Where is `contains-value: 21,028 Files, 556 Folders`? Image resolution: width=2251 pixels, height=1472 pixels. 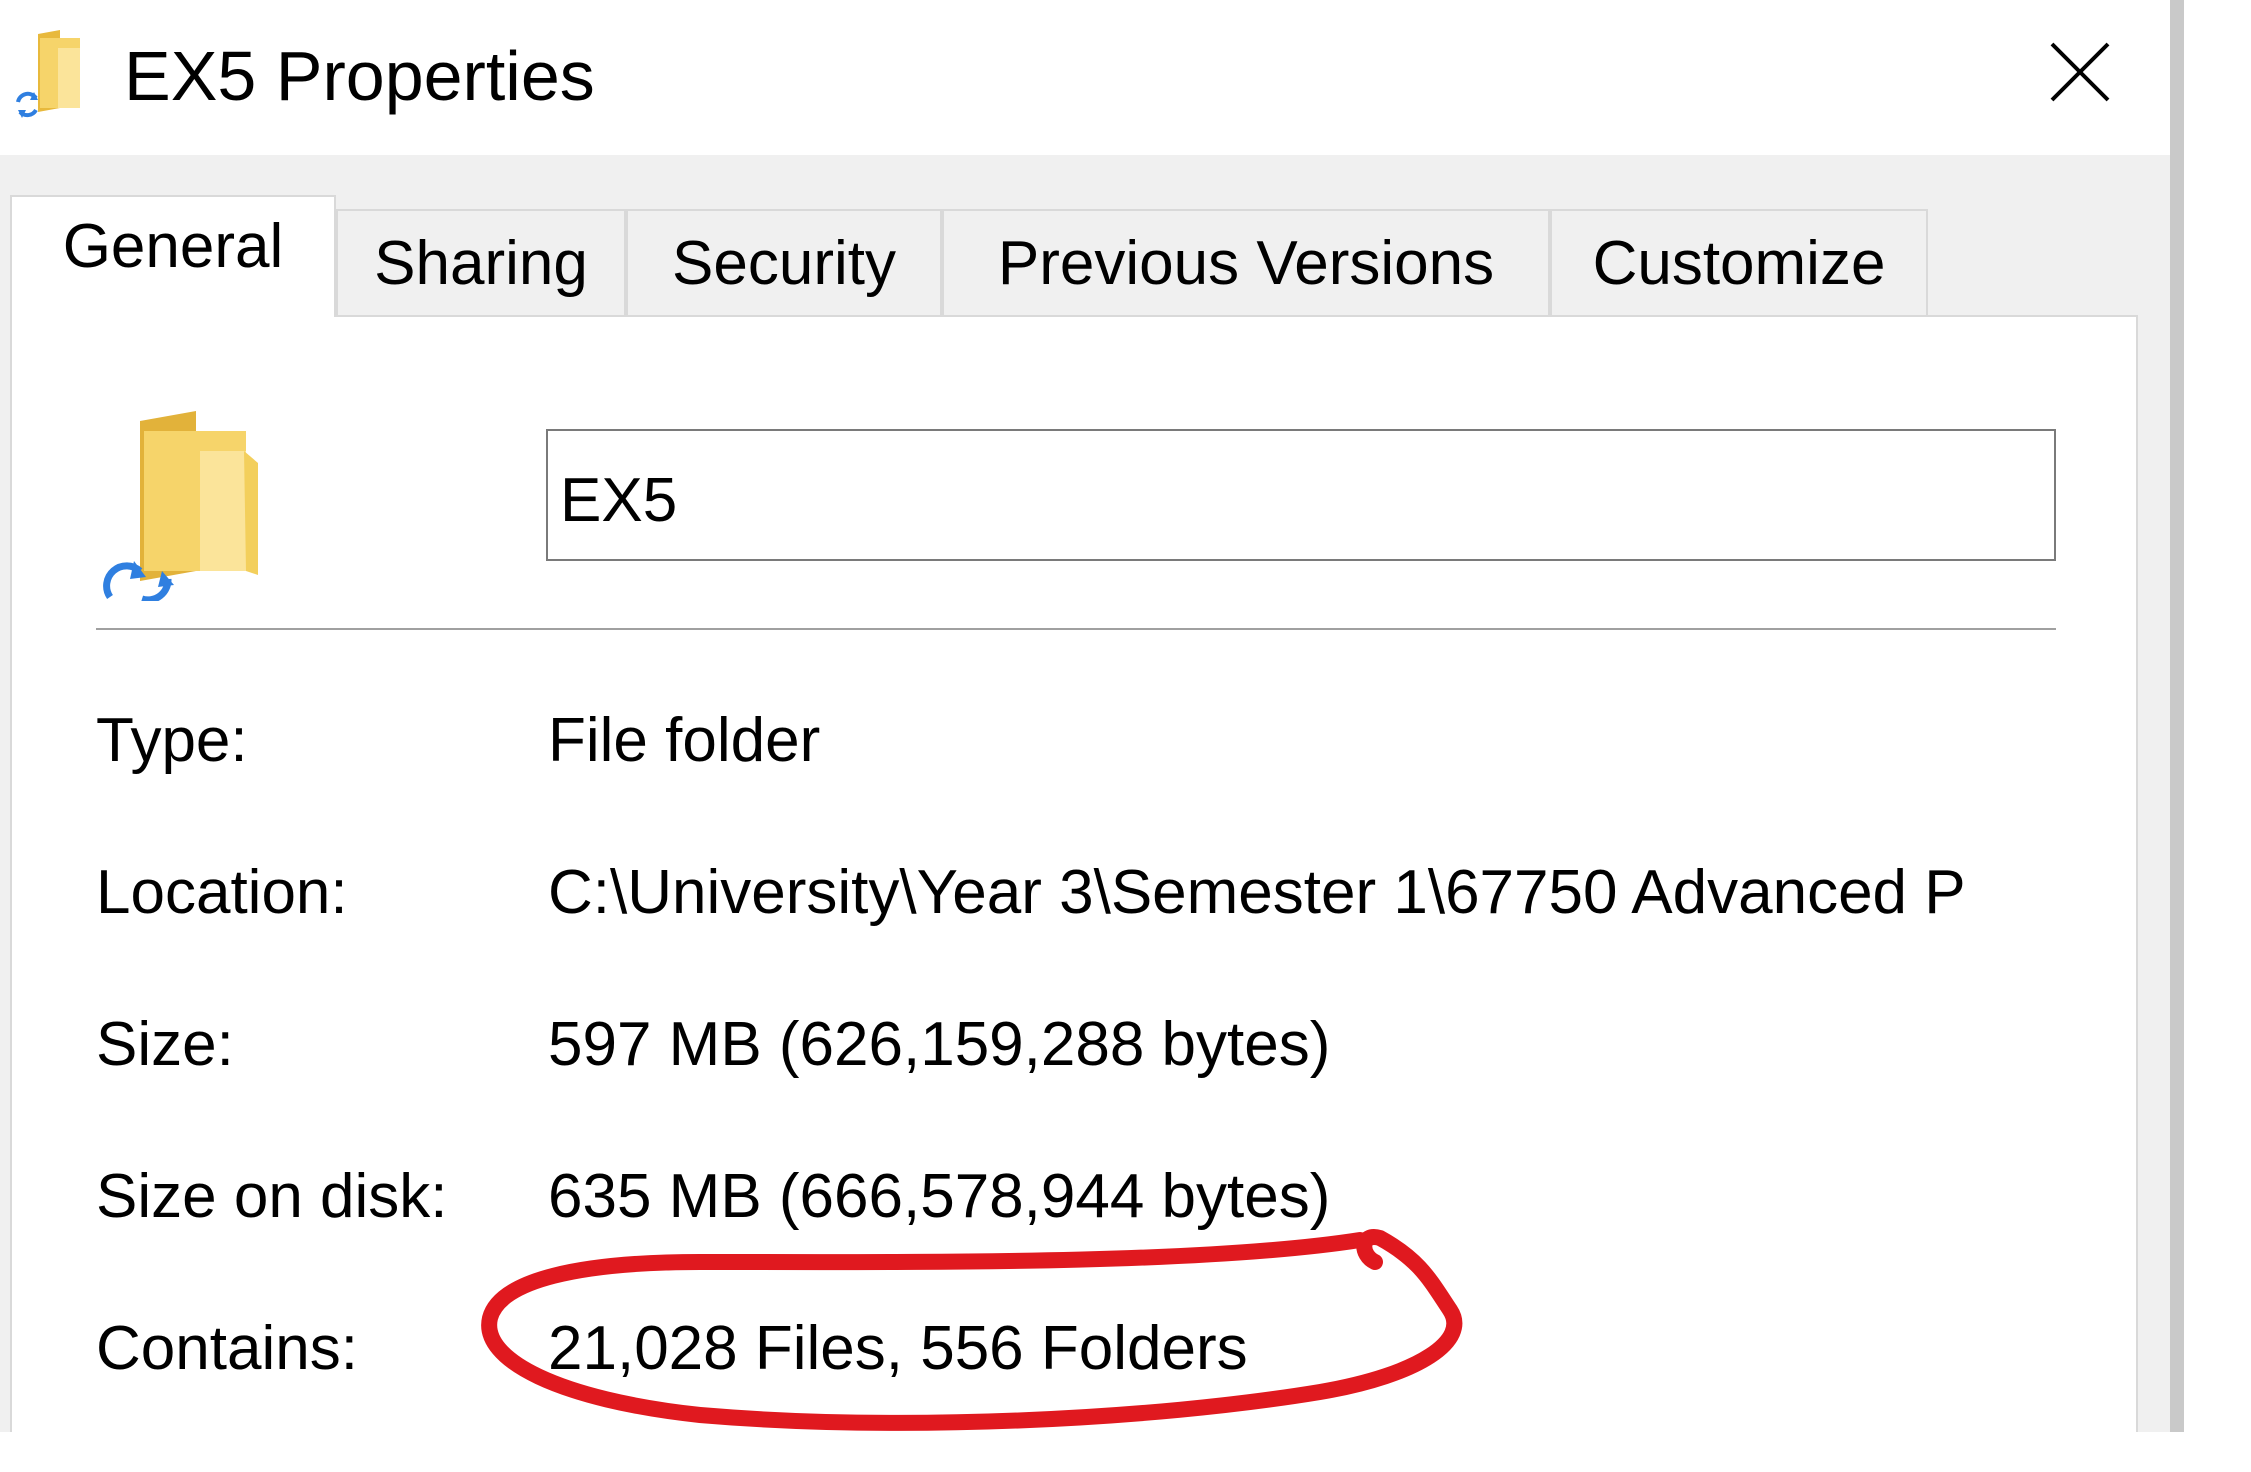
contains-value: 21,028 Files, 556 Folders is located at coordinates (898, 1348).